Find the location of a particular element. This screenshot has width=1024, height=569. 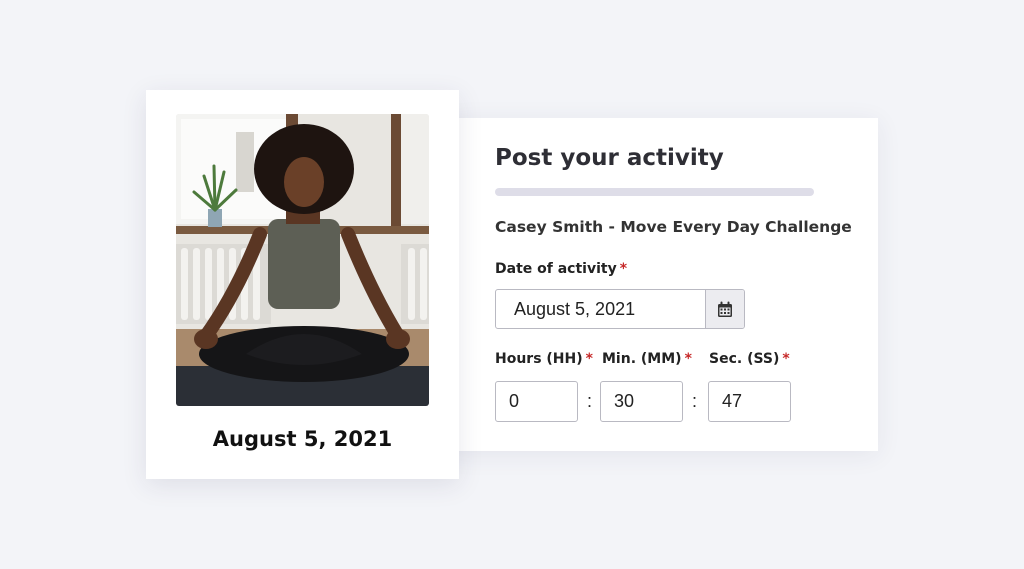

hours-label: Hours (HH) * is located at coordinates (544, 359).